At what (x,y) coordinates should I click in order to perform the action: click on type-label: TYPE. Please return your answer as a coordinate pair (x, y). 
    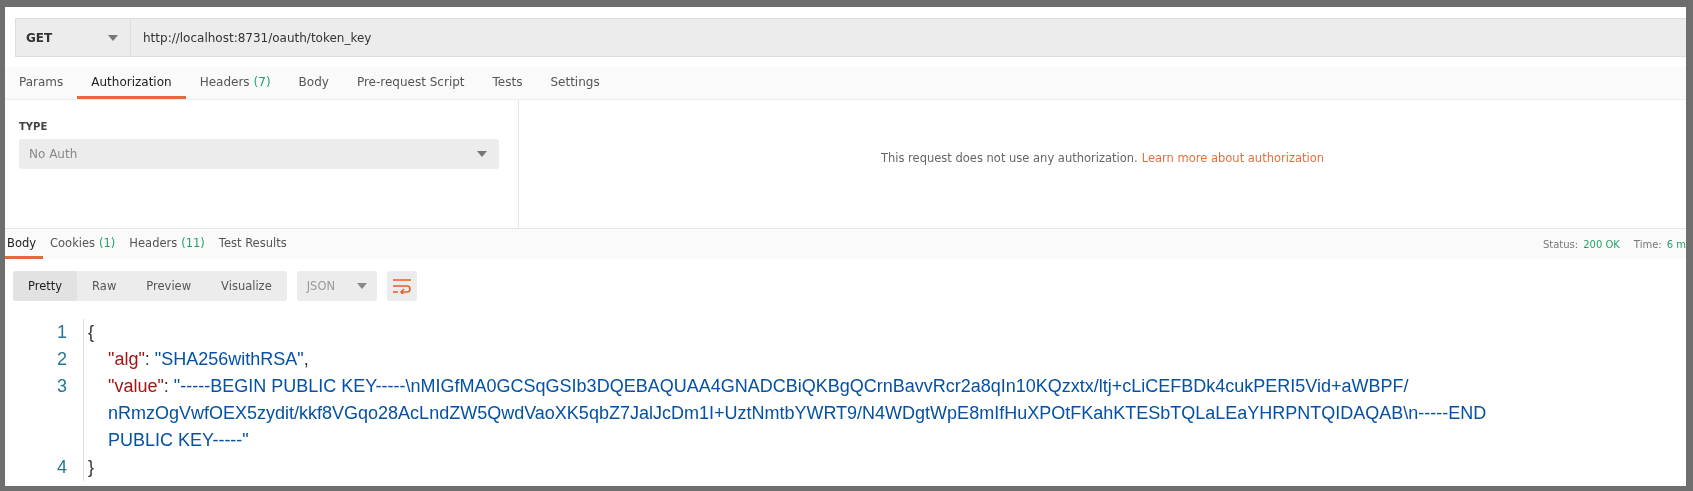
    Looking at the image, I should click on (33, 126).